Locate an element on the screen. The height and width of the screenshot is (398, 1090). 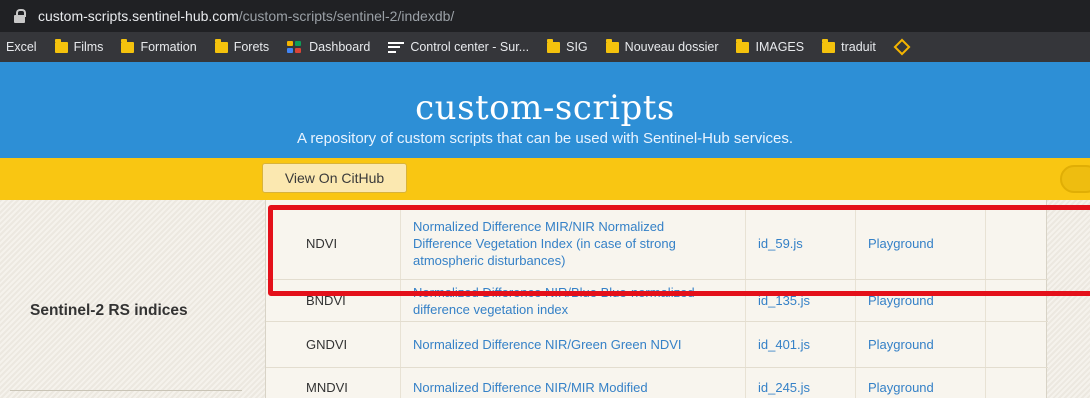
bookmark-nouveau-dossier: Nouveau dossier is located at coordinates (662, 46).